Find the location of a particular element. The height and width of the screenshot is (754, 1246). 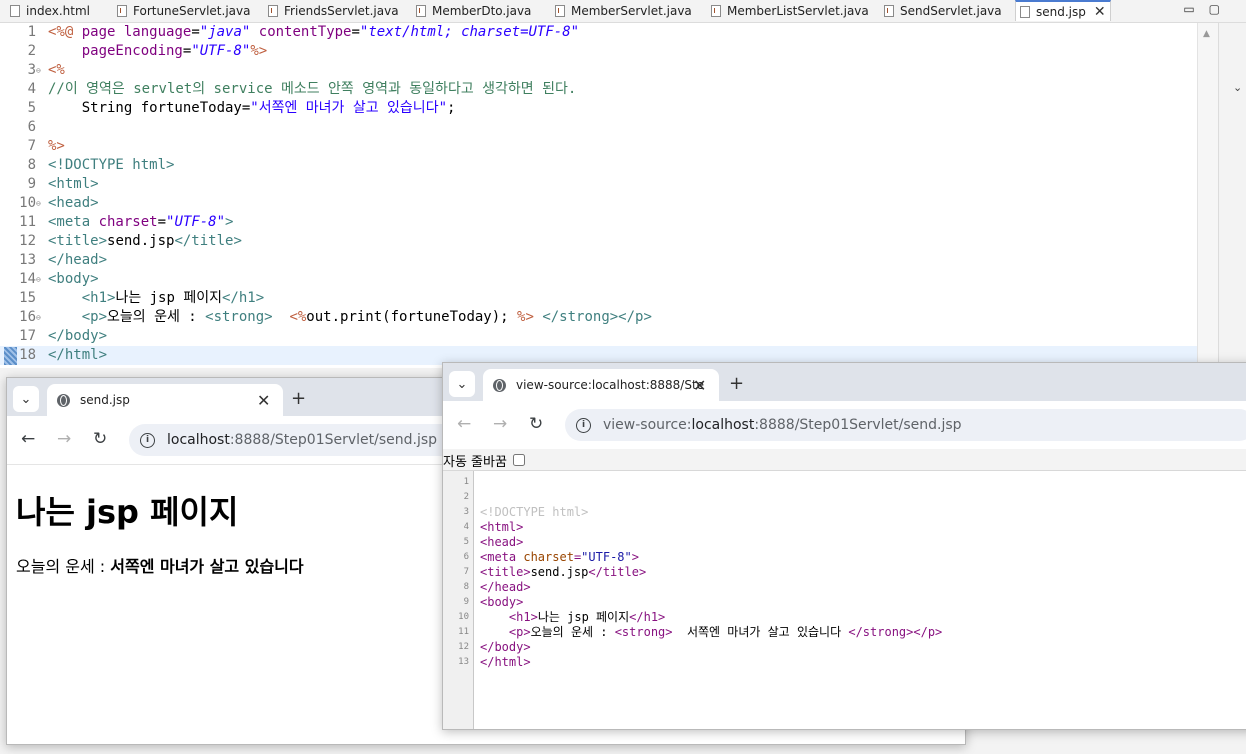

code-line: 17 </body> is located at coordinates (598, 336).